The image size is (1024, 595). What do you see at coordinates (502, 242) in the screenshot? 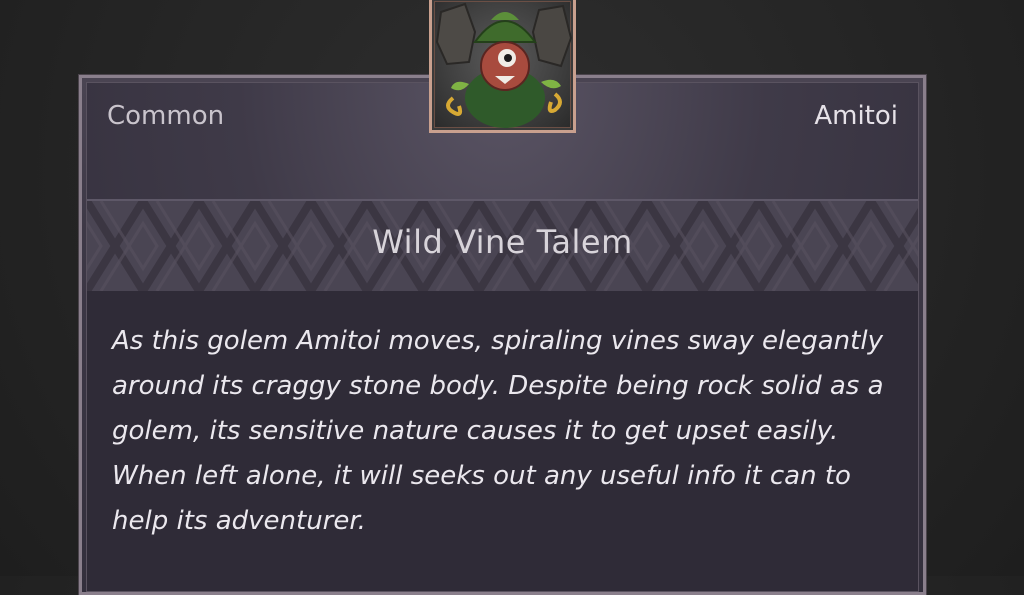
I see `item-title: Wild Vine Talem` at bounding box center [502, 242].